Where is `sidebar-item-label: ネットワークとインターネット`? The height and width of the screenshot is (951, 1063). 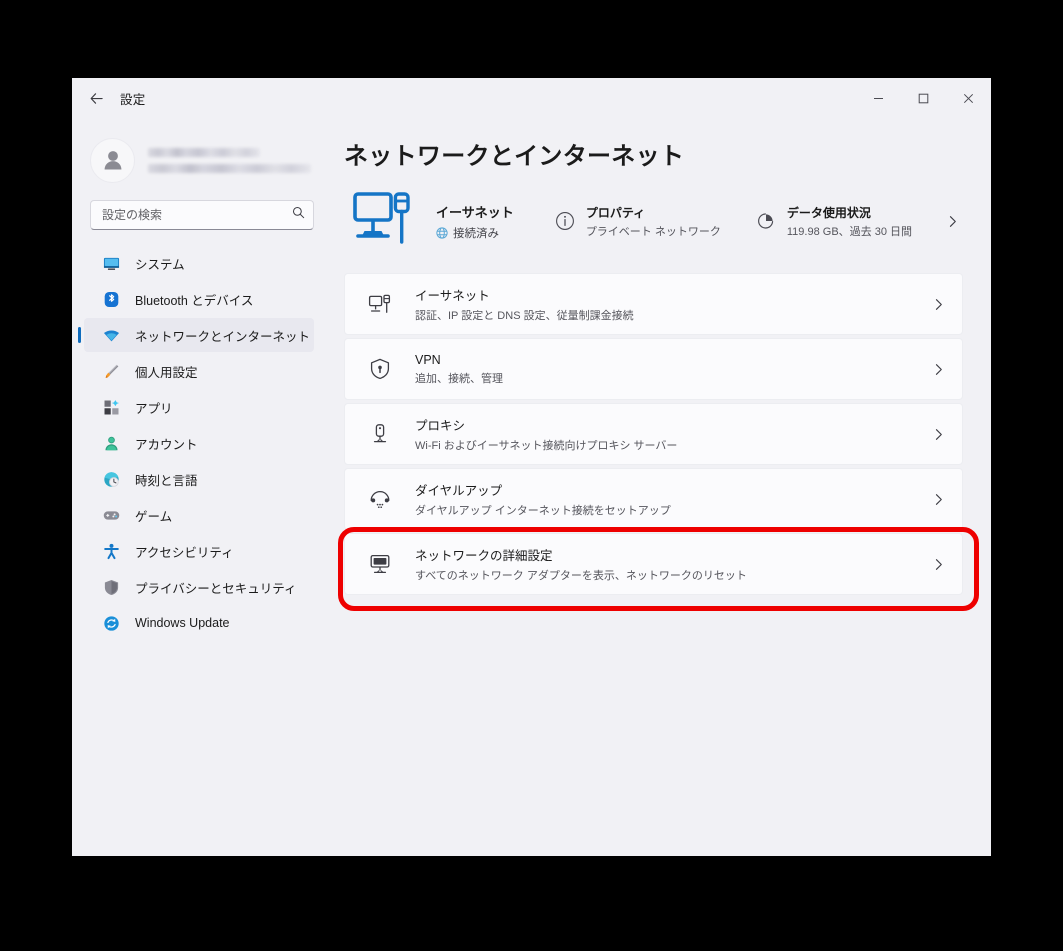 sidebar-item-label: ネットワークとインターネット is located at coordinates (223, 336).